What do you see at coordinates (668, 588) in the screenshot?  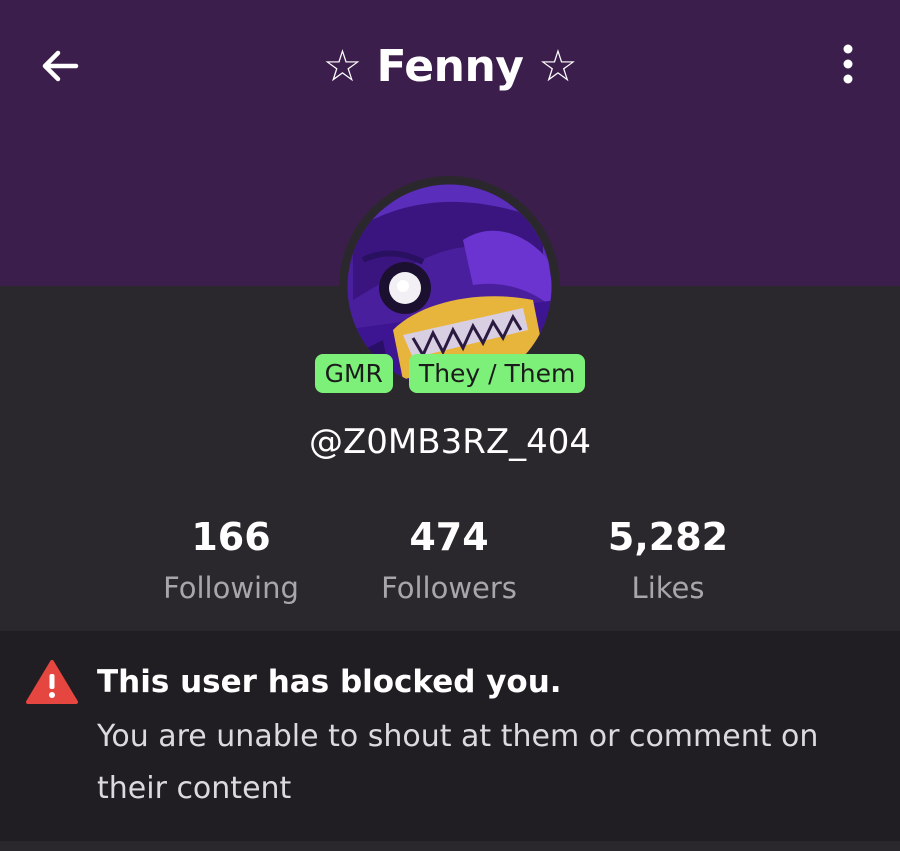 I see `stat-likes-label: Likes` at bounding box center [668, 588].